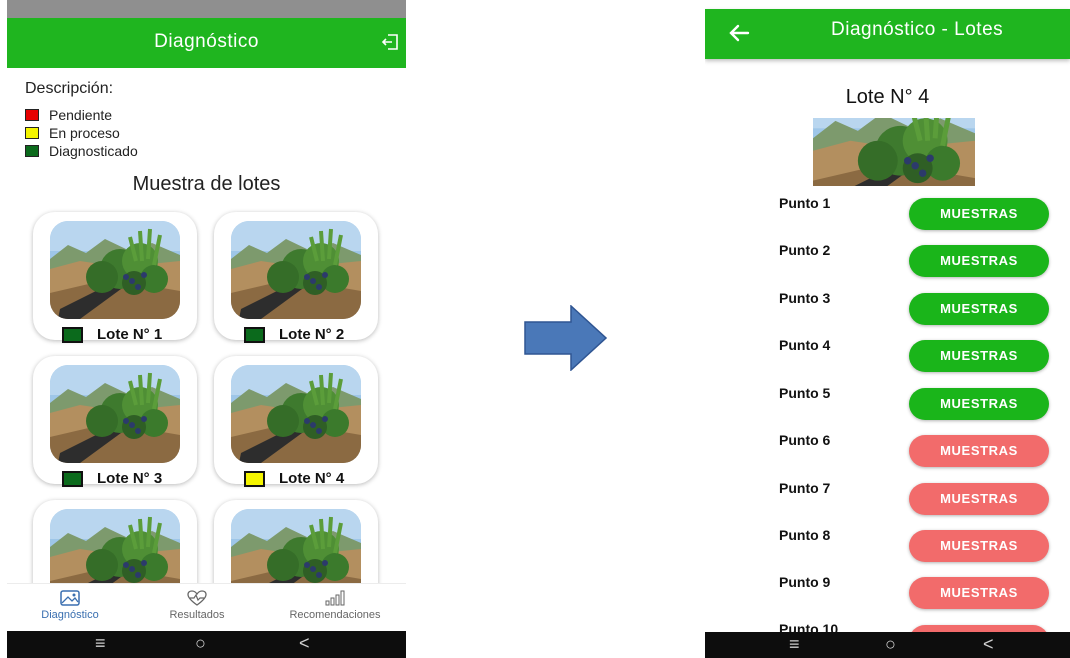  Describe the element at coordinates (565, 338) in the screenshot. I see `transition-arrow-icon` at that location.